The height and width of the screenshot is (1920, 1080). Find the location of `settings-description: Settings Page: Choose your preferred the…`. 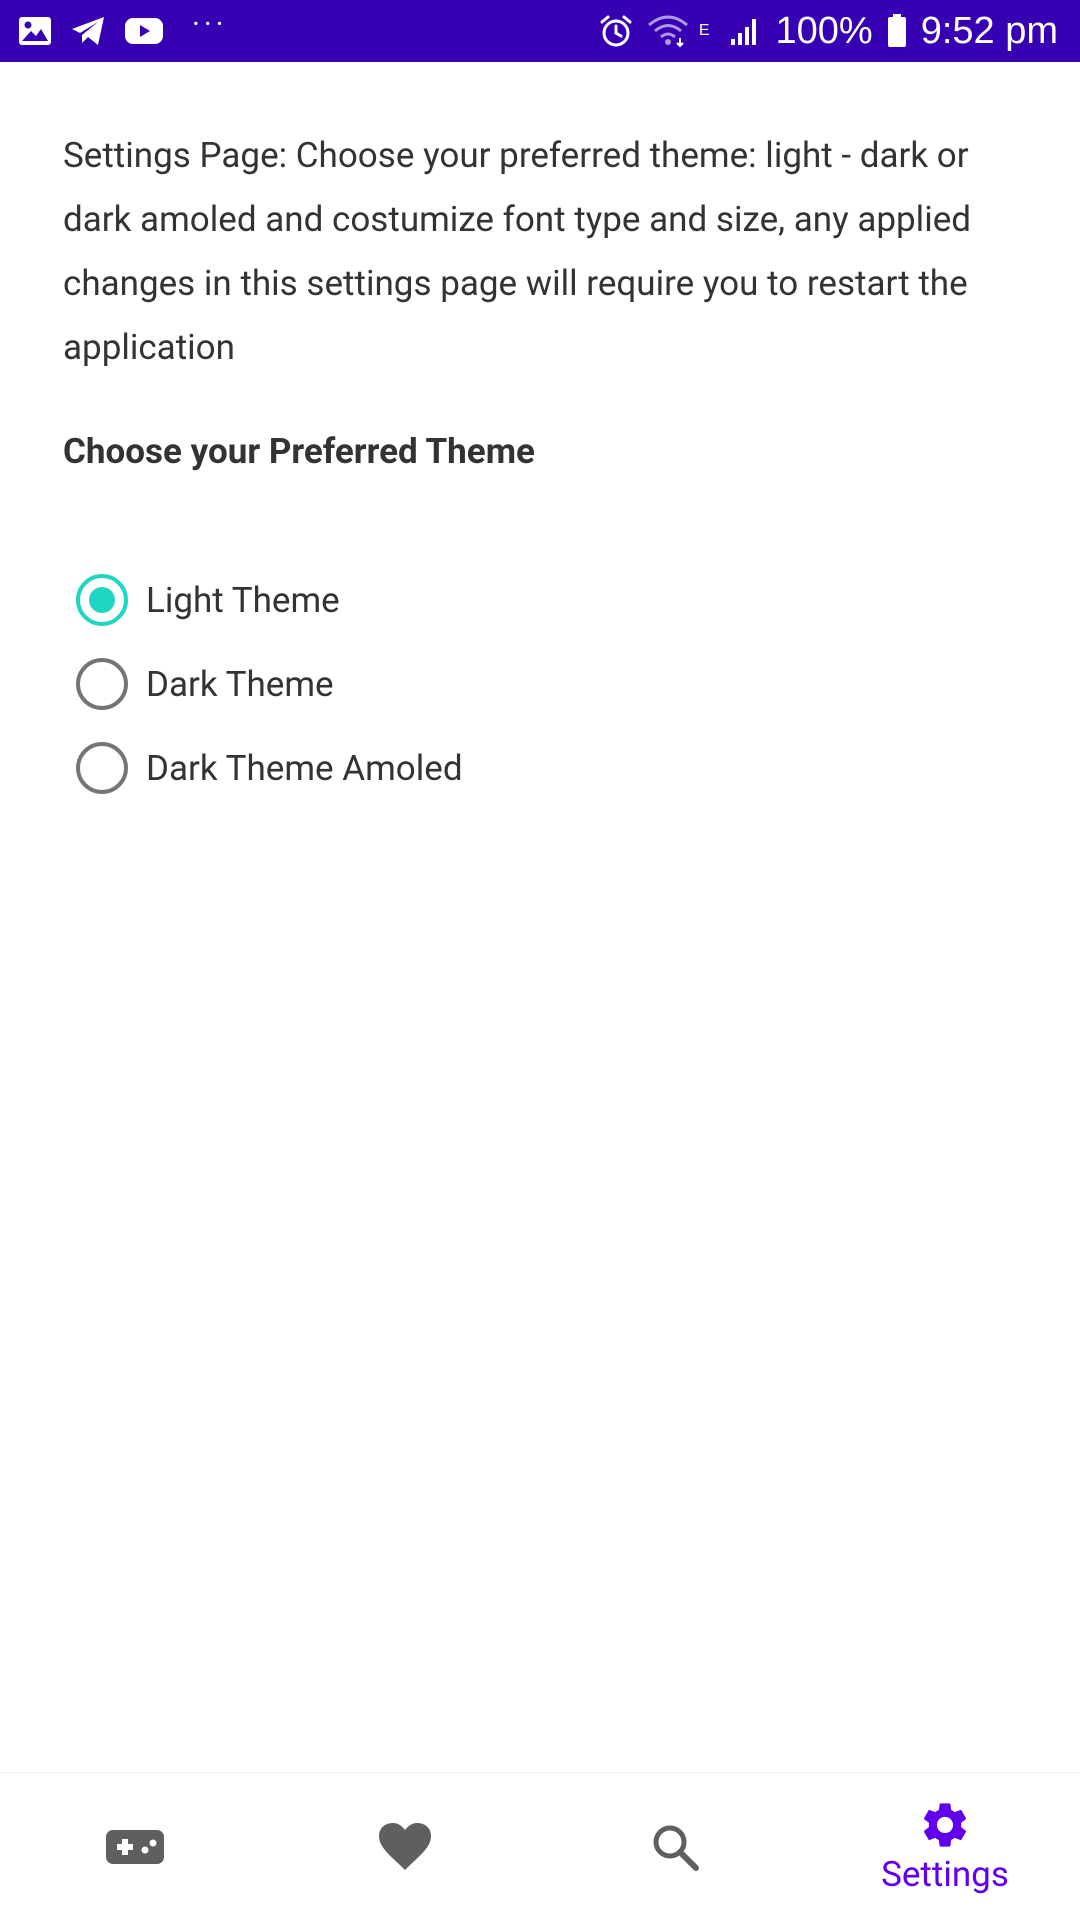

settings-description: Settings Page: Choose your preferred the… is located at coordinates (517, 251).